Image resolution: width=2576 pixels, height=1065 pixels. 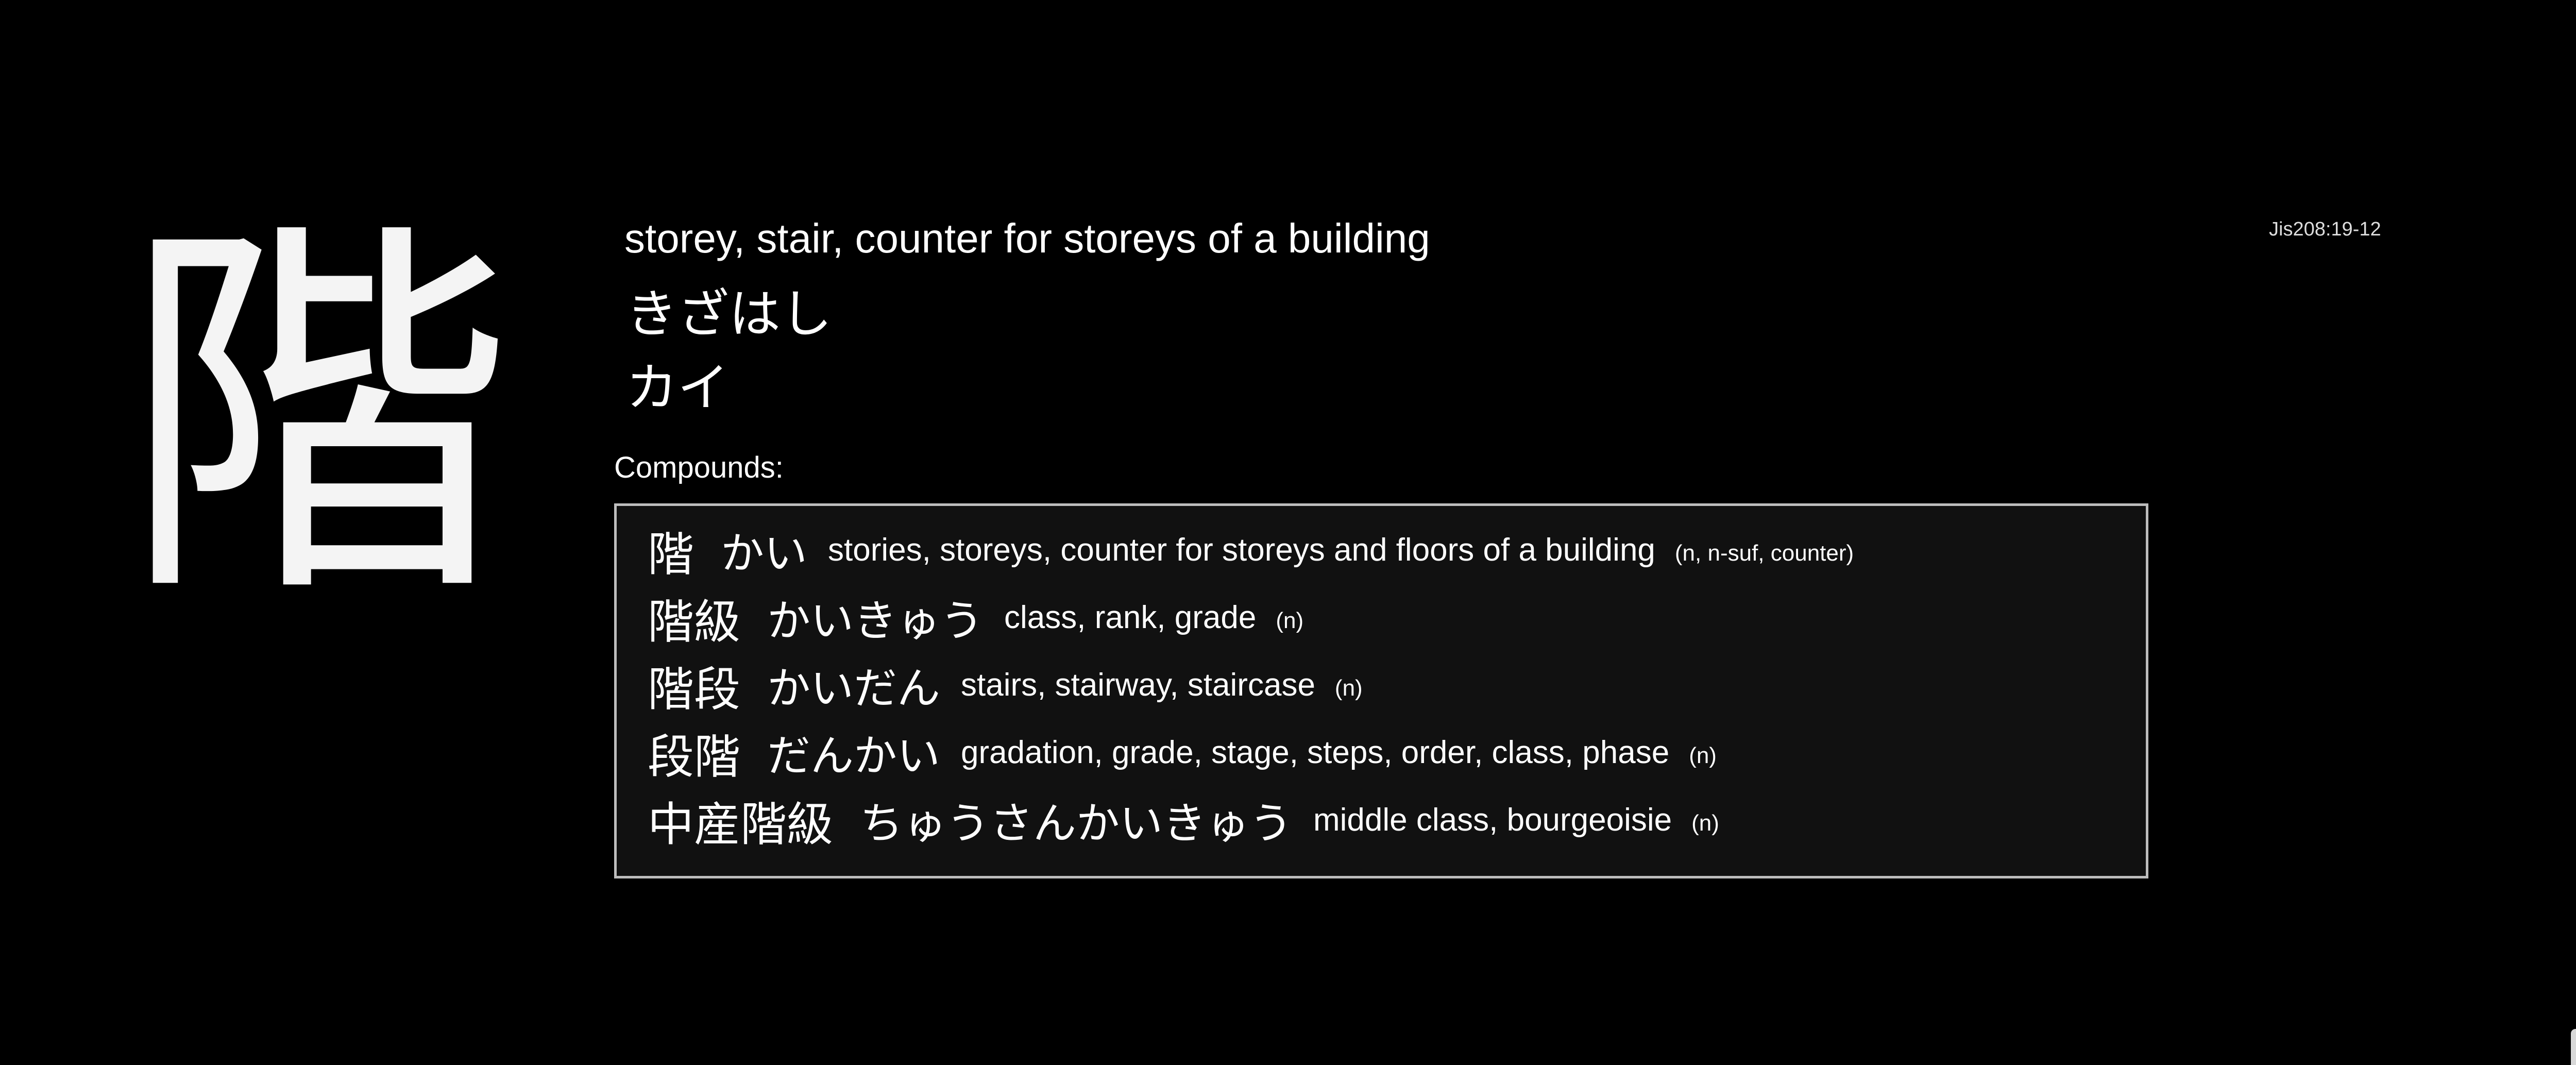 I want to click on compound-reading: だんかい, so click(x=854, y=756).